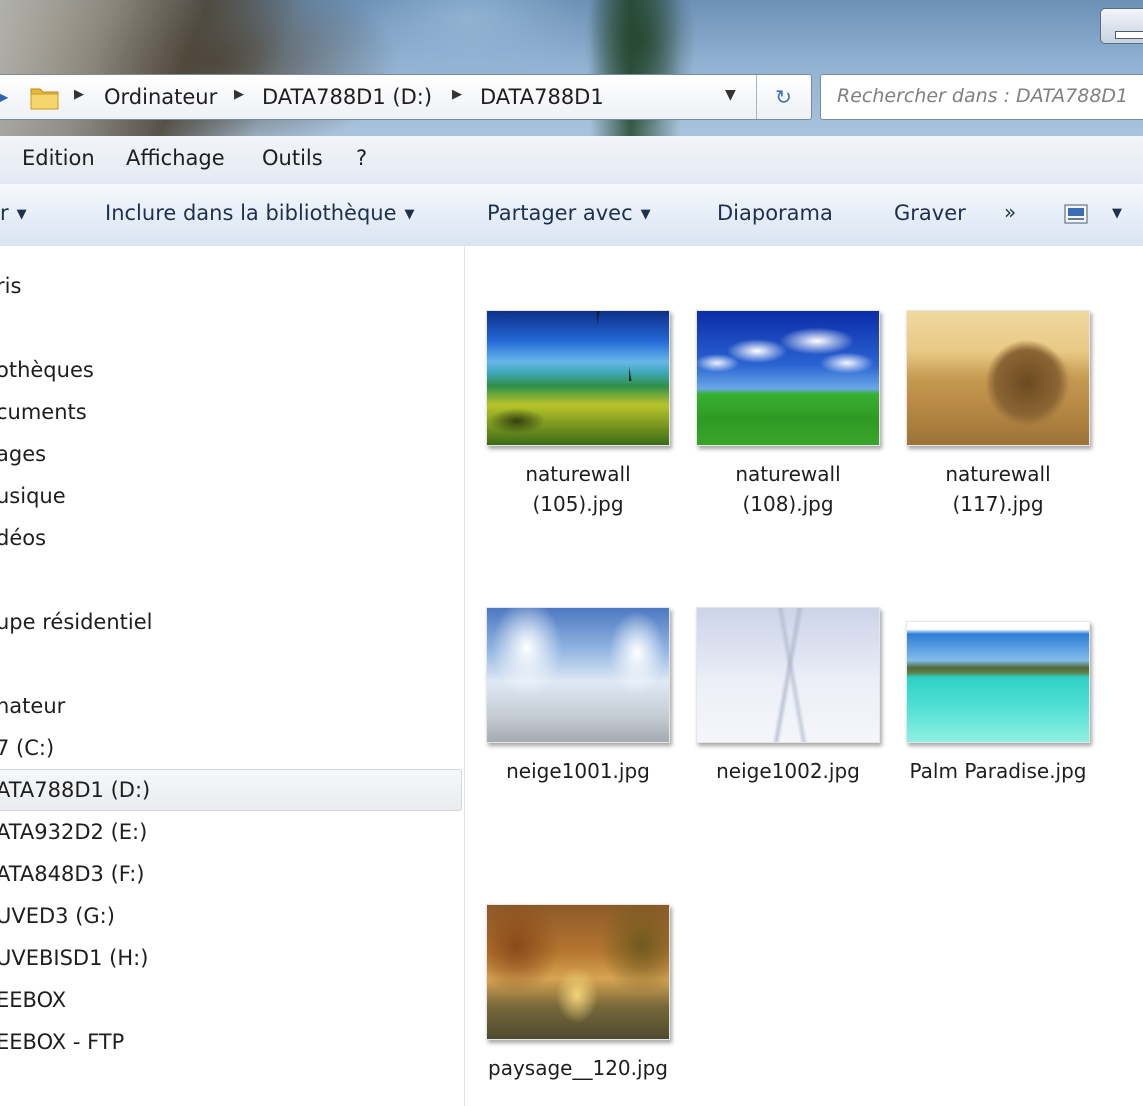  I want to click on file-name-line: (105).jpg, so click(578, 504).